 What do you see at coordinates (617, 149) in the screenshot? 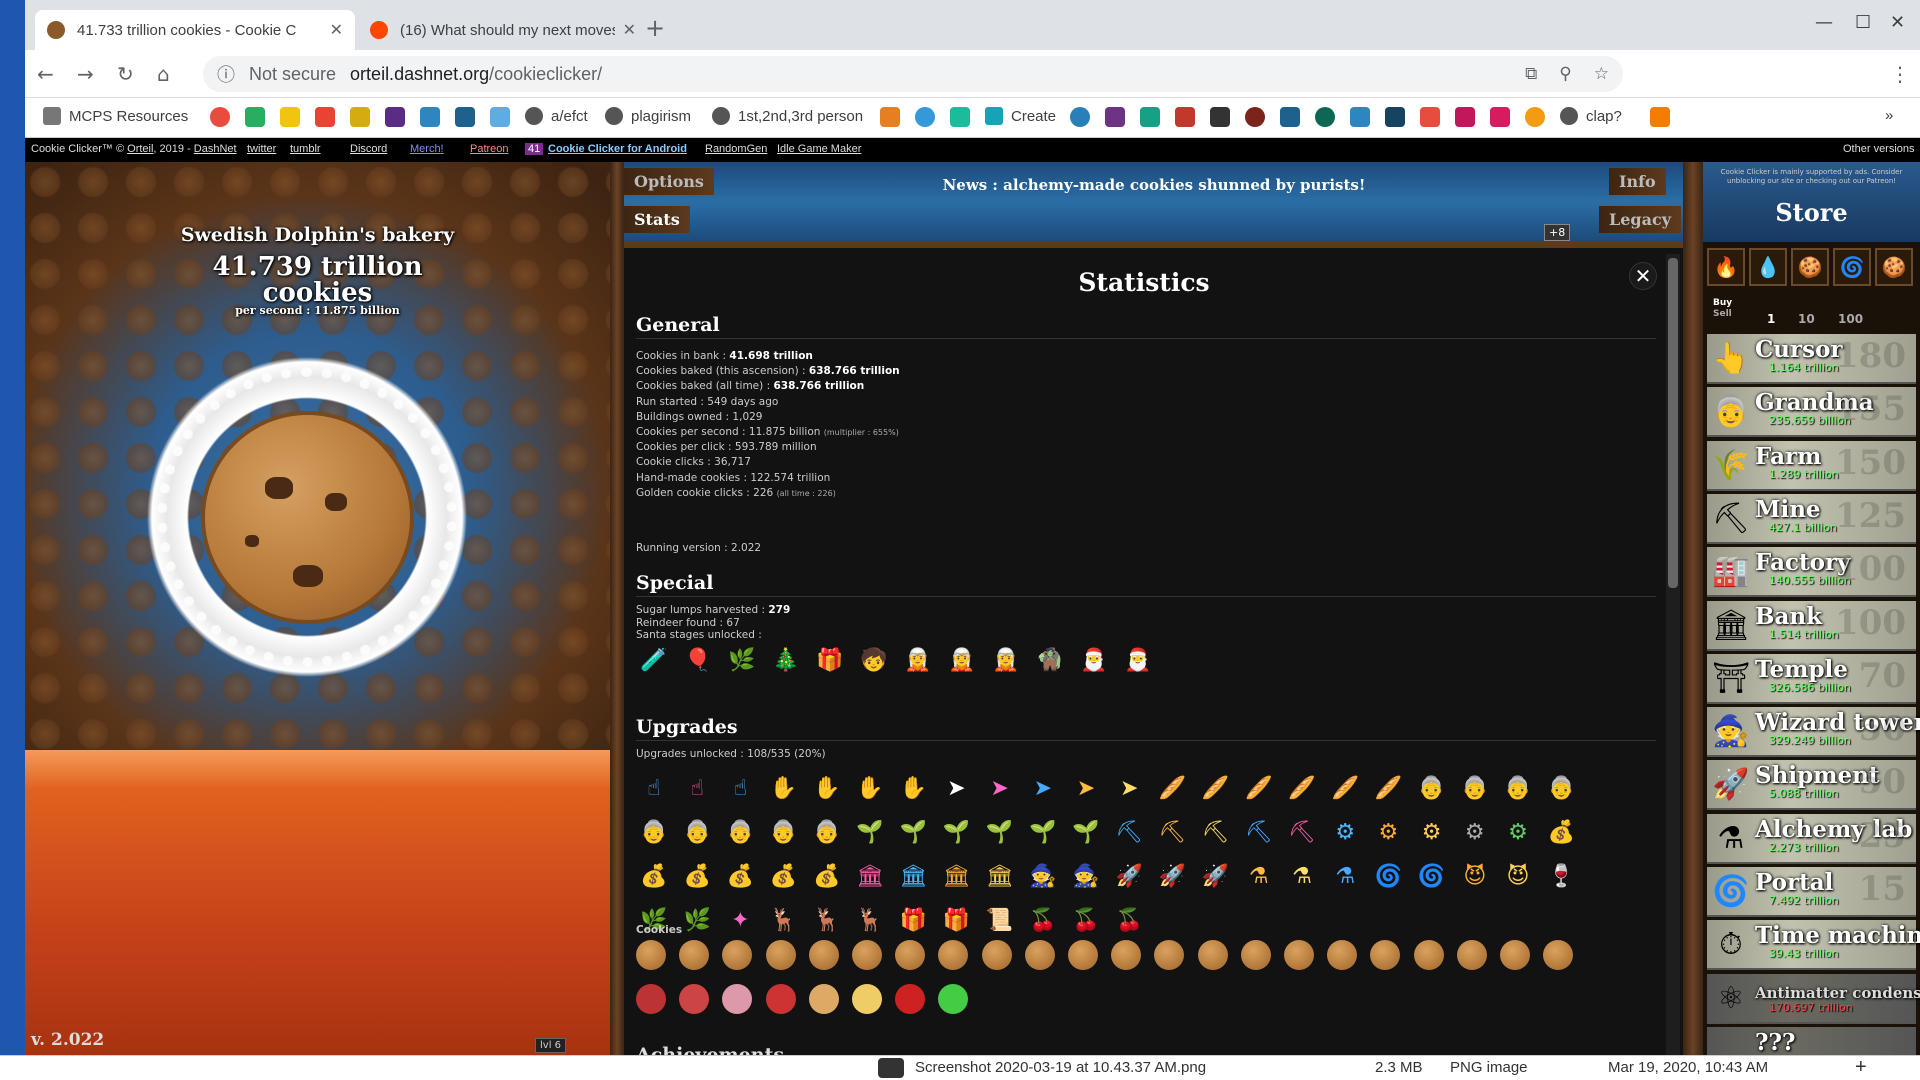
I see `android-link: Cookie Clicker for Android` at bounding box center [617, 149].